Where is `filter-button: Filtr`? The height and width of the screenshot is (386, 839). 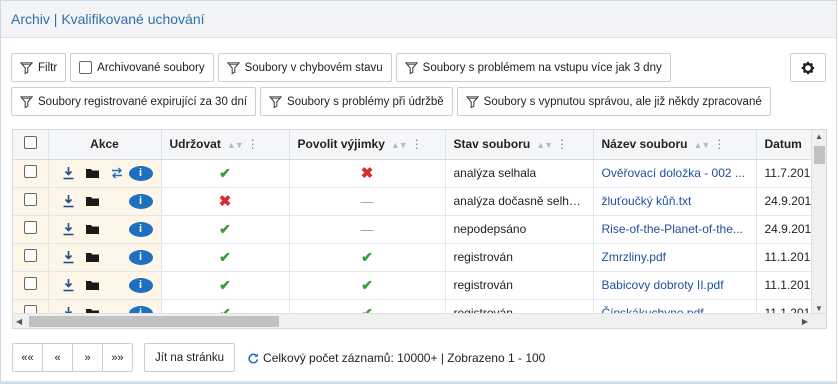
filter-button: Filtr is located at coordinates (39, 67).